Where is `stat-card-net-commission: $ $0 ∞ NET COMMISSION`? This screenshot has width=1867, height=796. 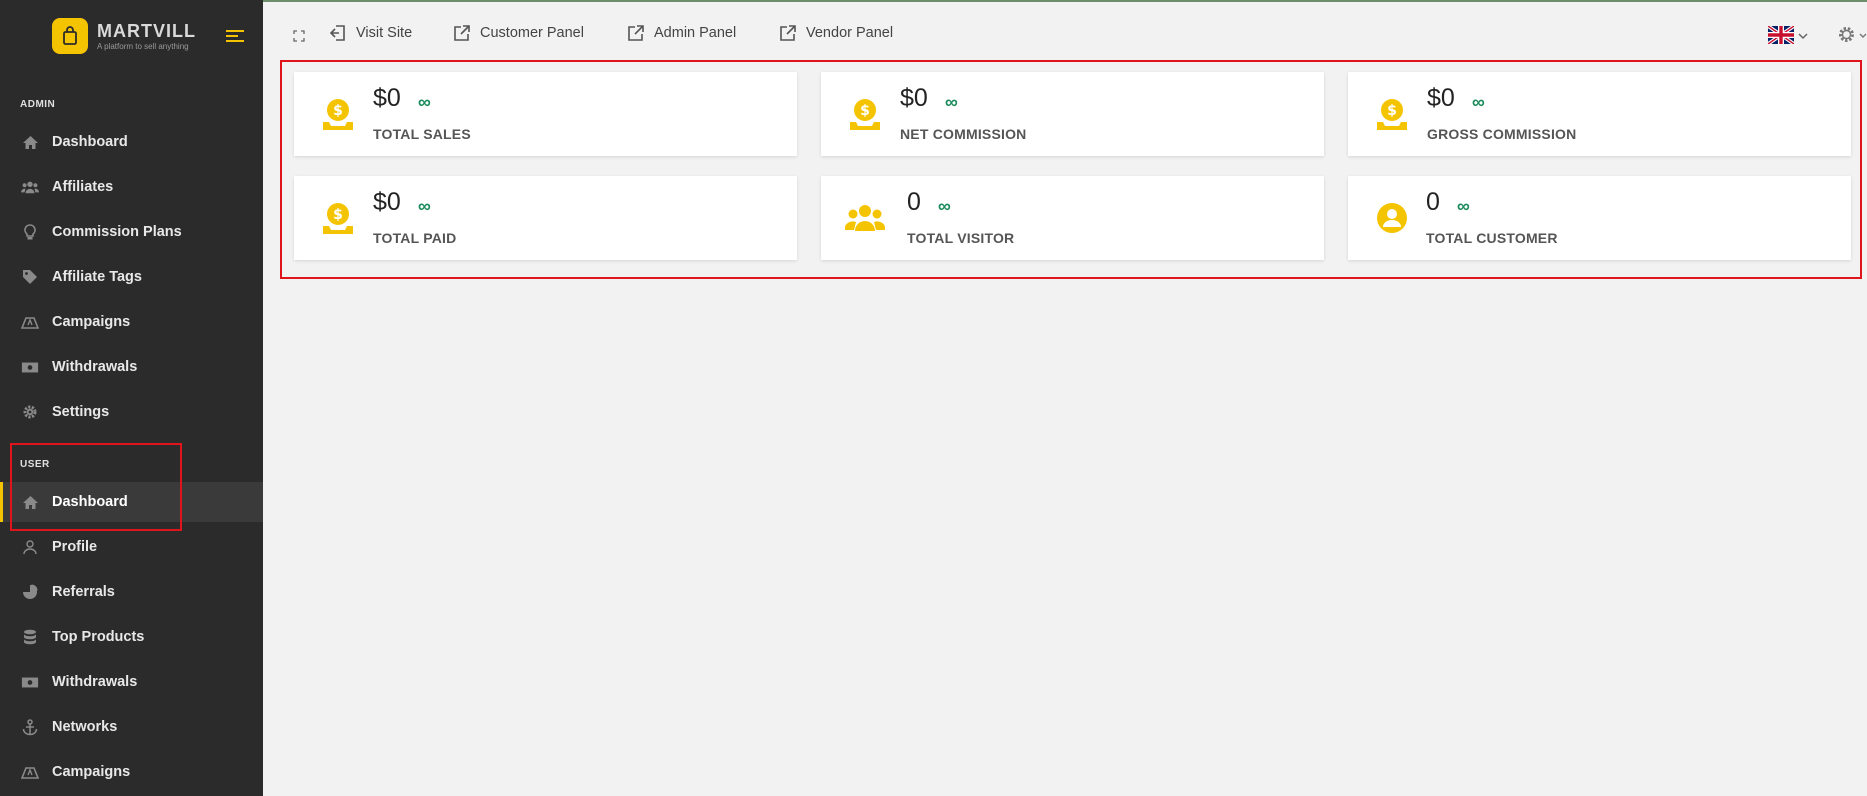 stat-card-net-commission: $ $0 ∞ NET COMMISSION is located at coordinates (1072, 114).